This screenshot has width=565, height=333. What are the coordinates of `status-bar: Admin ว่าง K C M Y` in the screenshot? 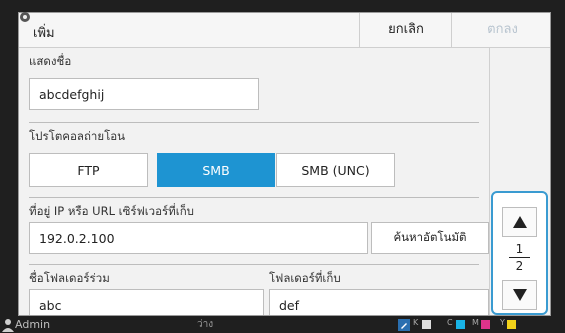 It's located at (282, 325).